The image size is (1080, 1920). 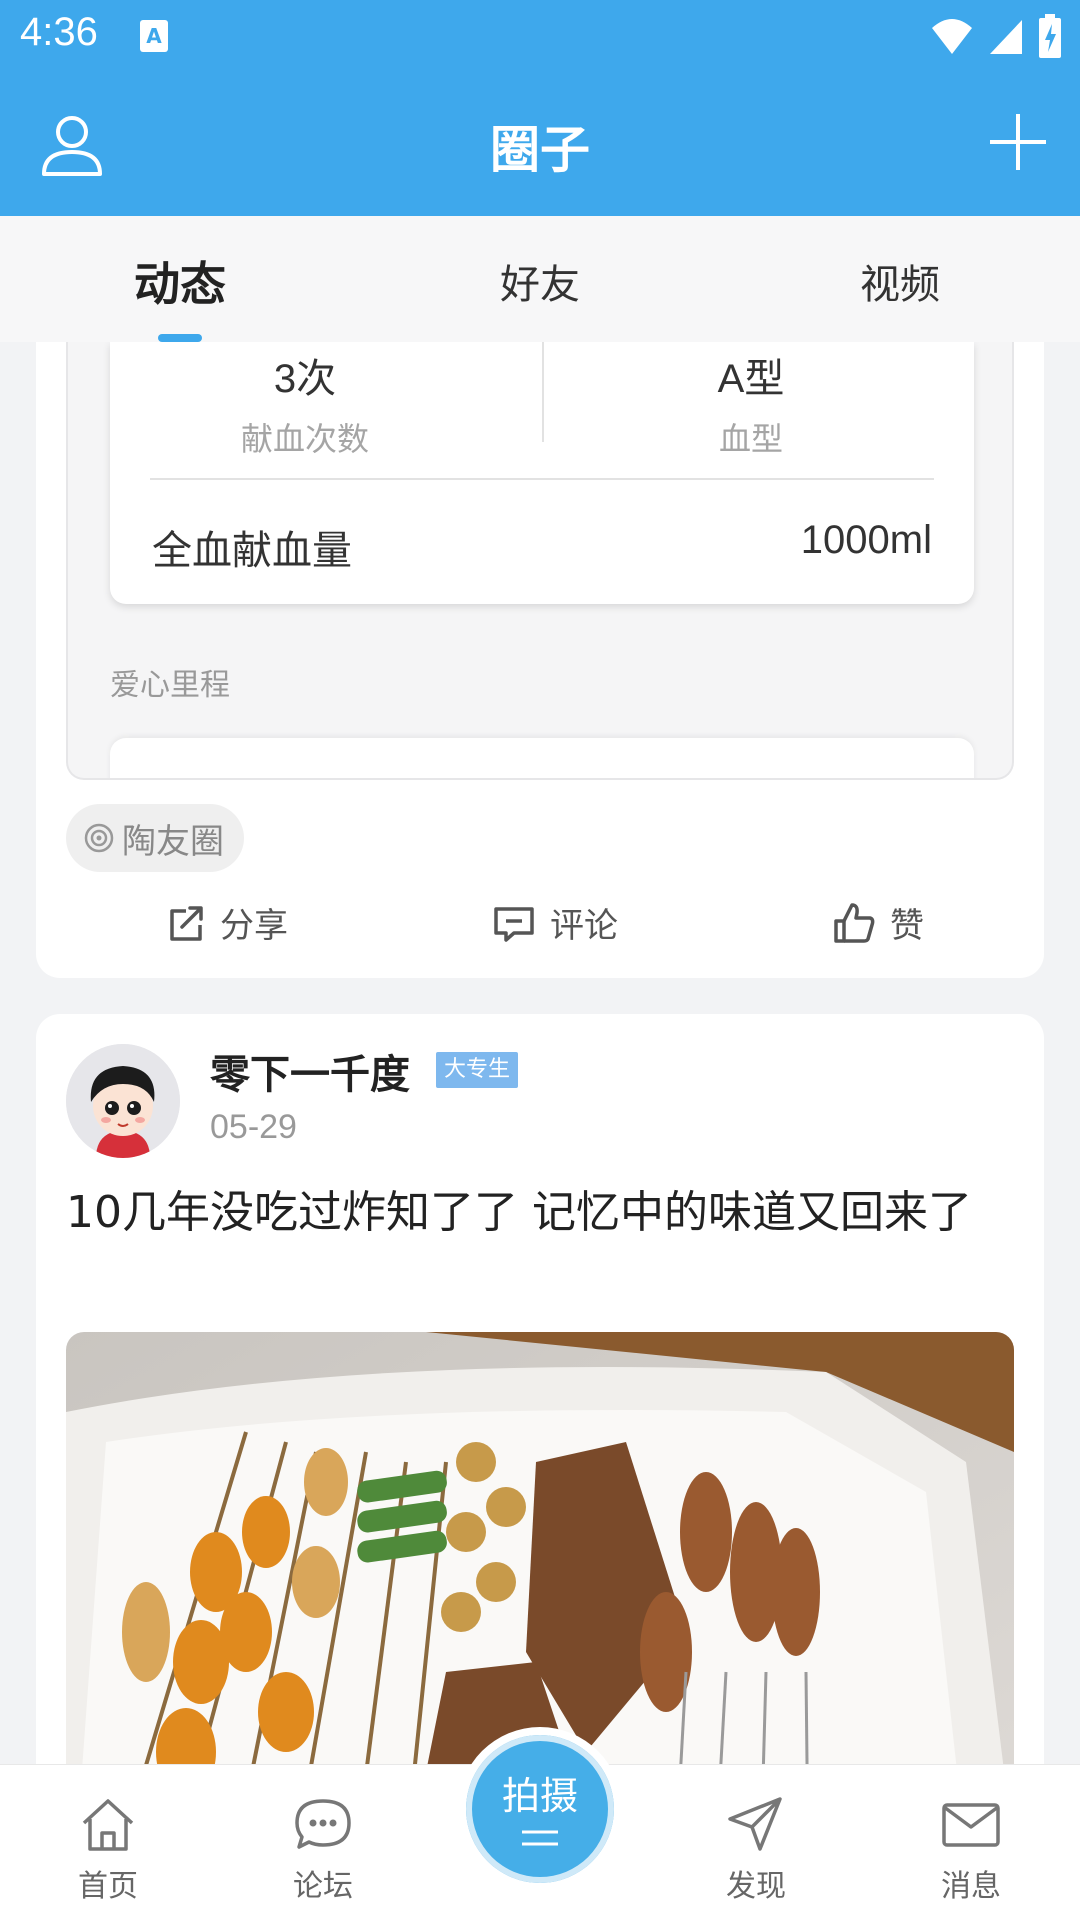 I want to click on blood-volume-row: 全血献血量 1000ml, so click(x=542, y=547).